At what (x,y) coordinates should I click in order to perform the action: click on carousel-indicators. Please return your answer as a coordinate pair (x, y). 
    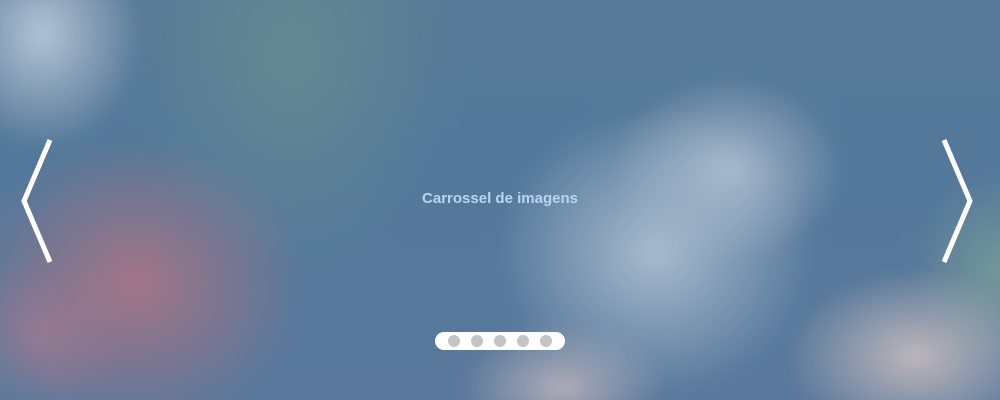
    Looking at the image, I should click on (500, 341).